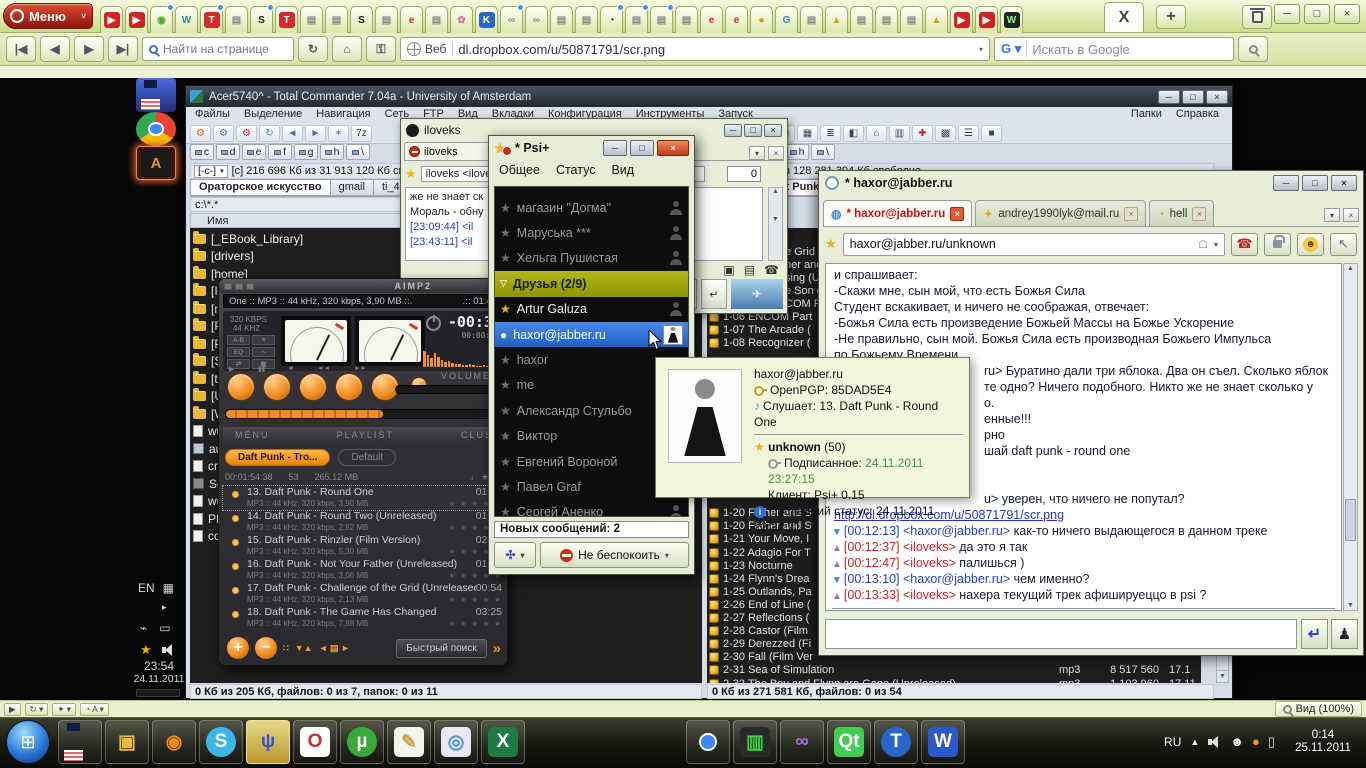 Image resolution: width=1366 pixels, height=768 pixels. What do you see at coordinates (306, 152) in the screenshot?
I see `drive-button: g` at bounding box center [306, 152].